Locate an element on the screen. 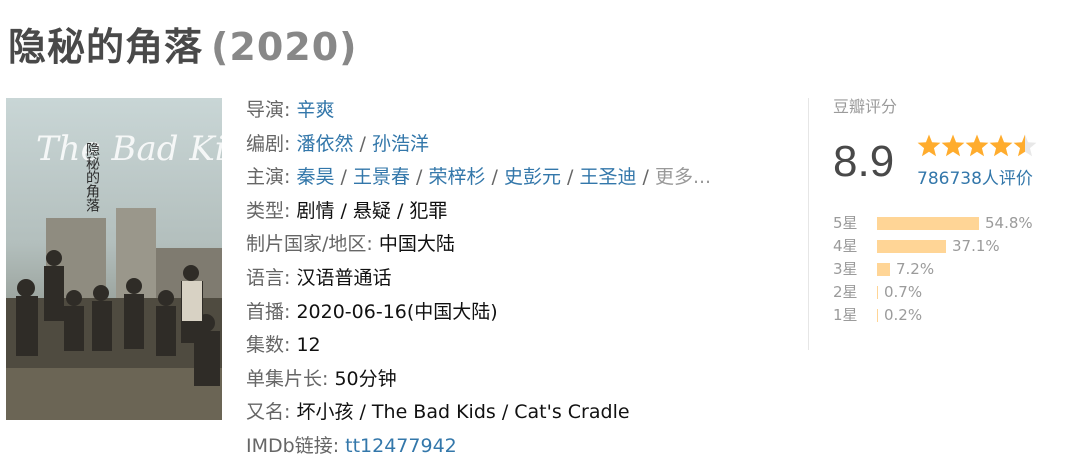  rating-percent: 0.7% is located at coordinates (903, 292).